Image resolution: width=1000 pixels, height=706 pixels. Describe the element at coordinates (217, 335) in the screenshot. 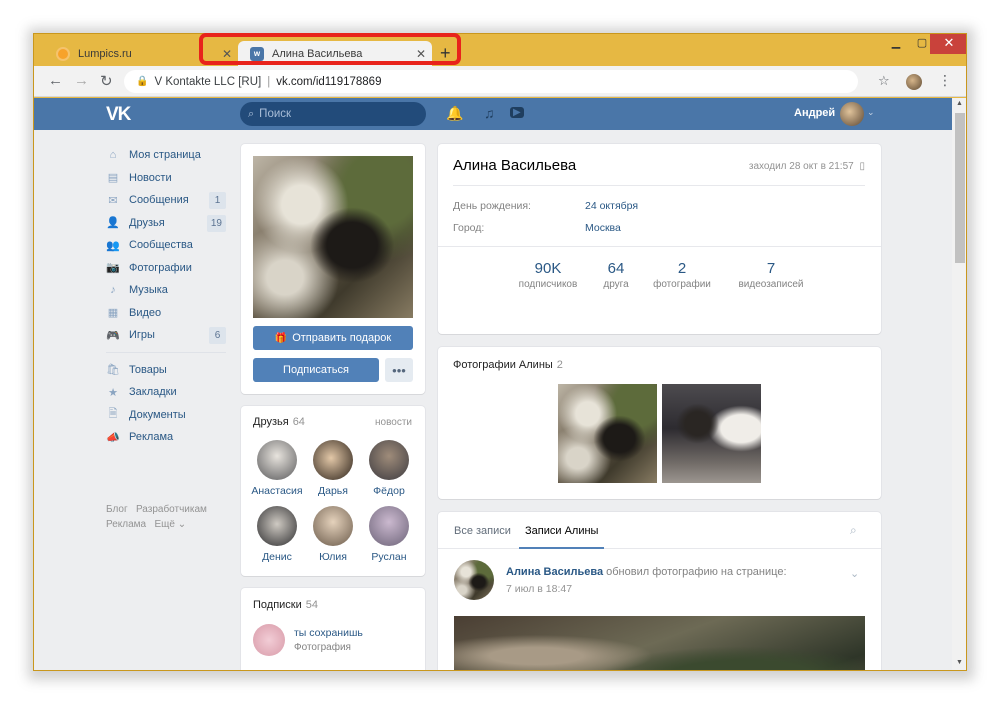

I see `counter-badge: 6` at that location.